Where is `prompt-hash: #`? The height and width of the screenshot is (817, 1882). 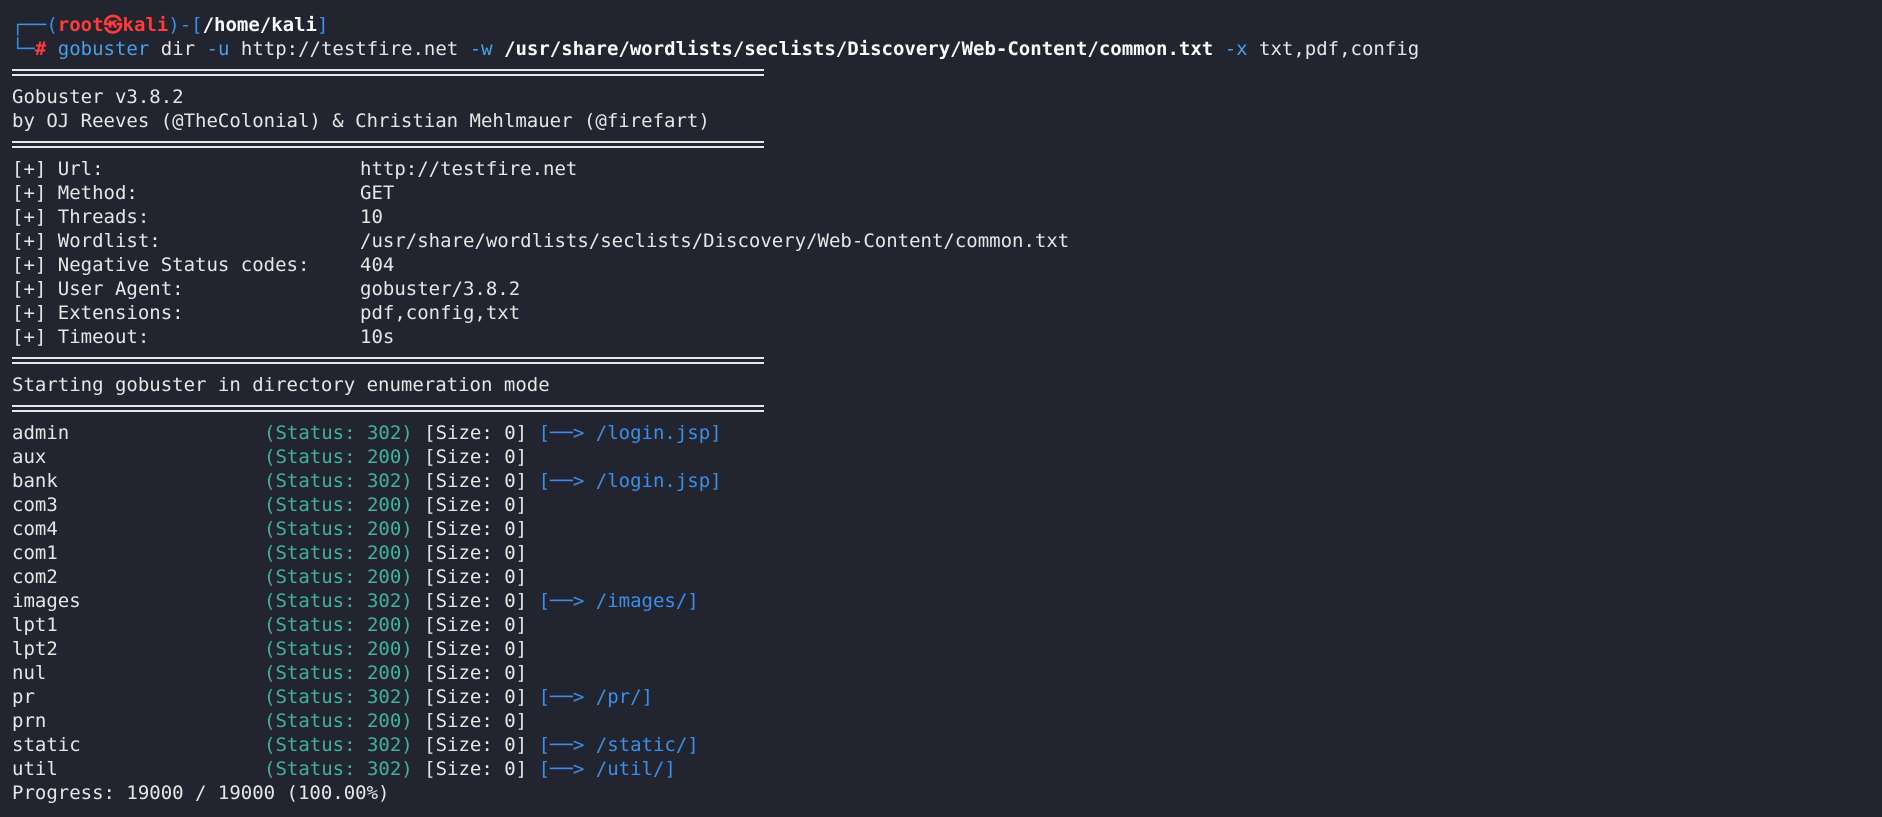 prompt-hash: # is located at coordinates (40, 49).